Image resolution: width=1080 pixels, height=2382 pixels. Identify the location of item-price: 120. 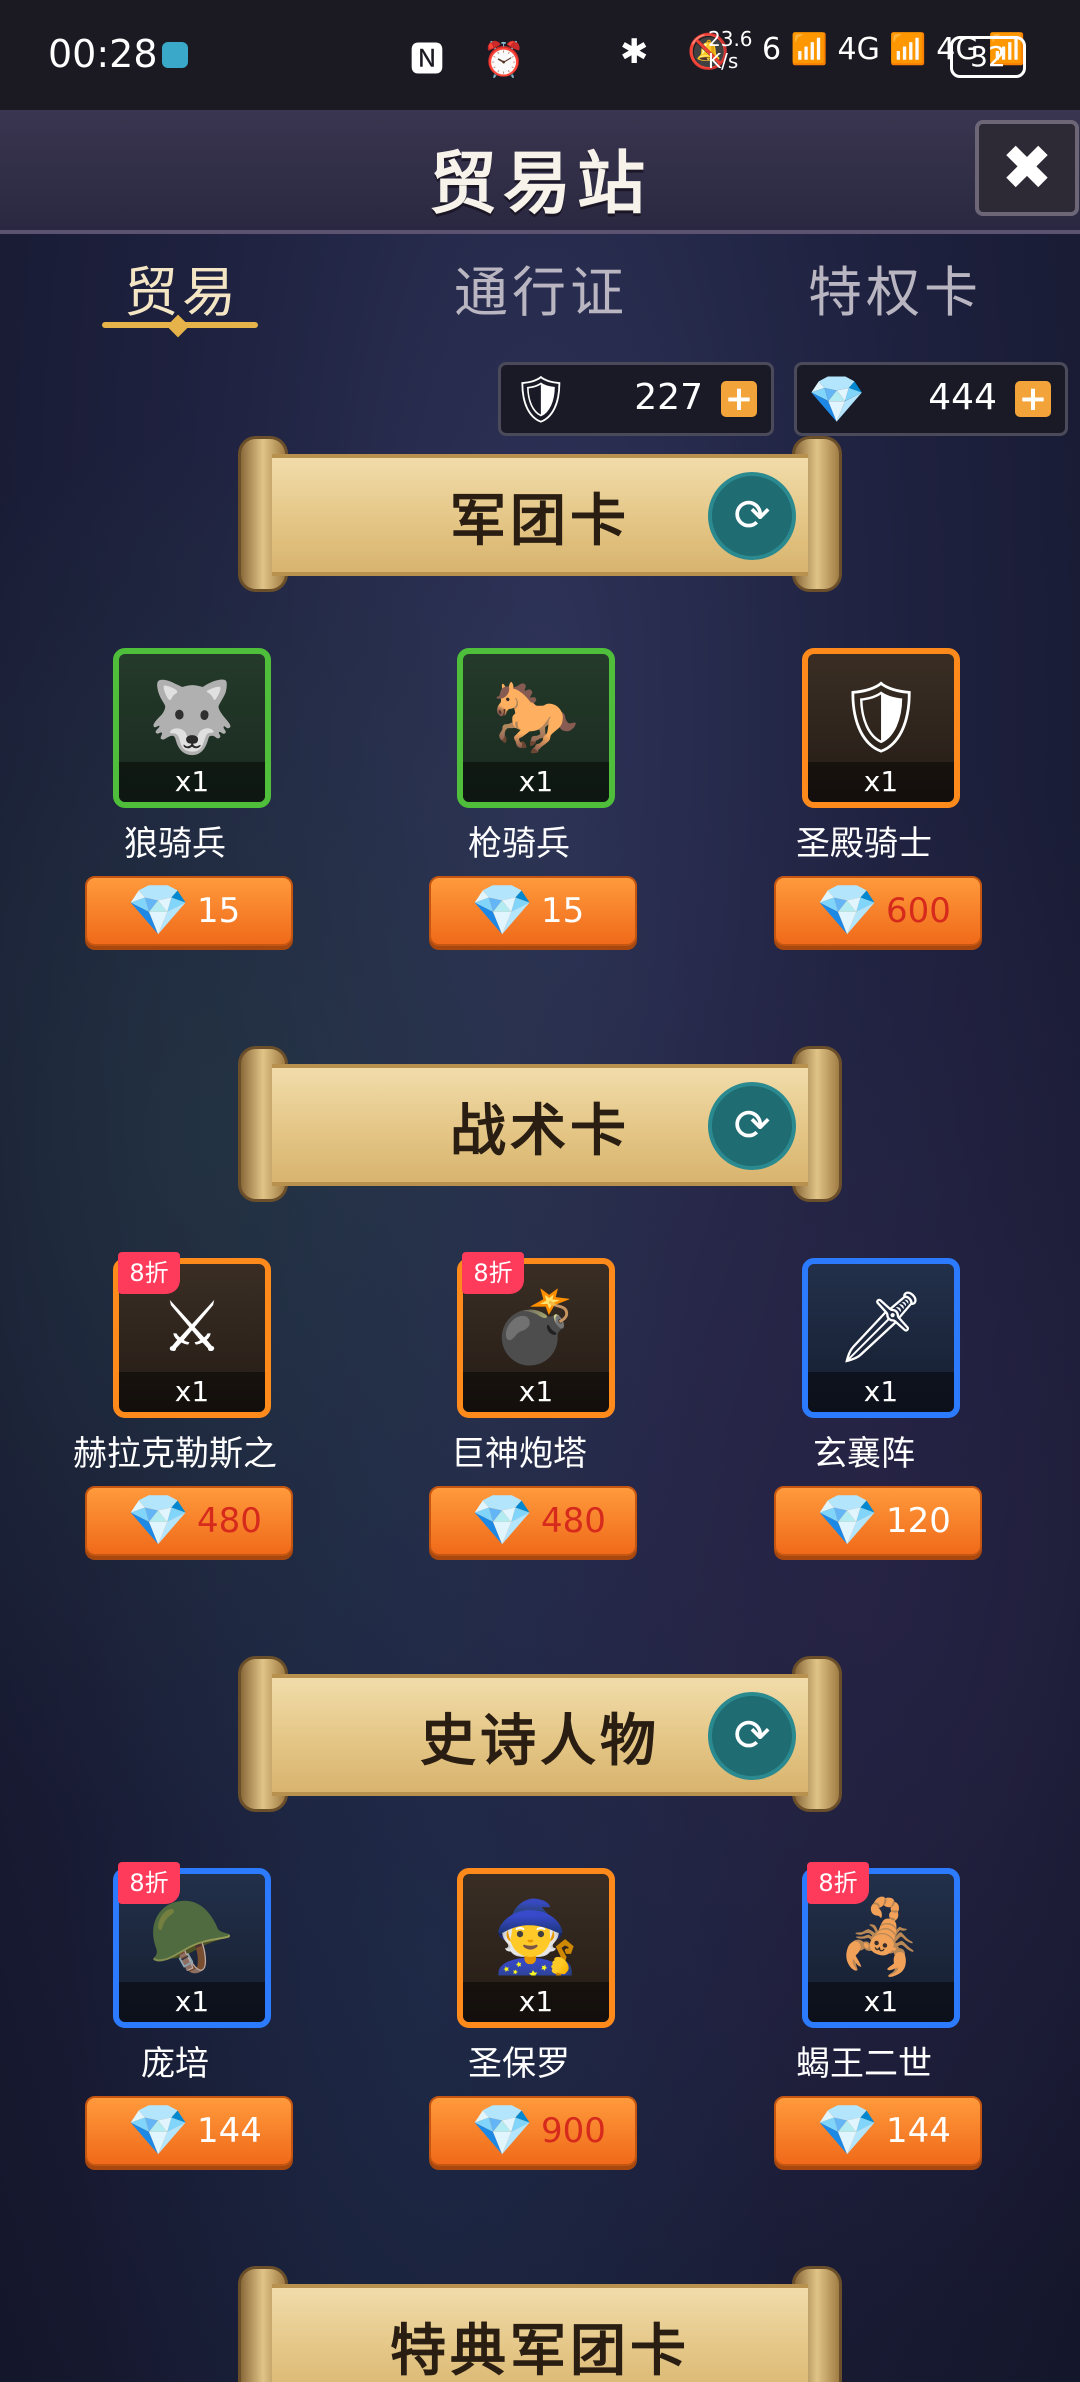
(918, 1521).